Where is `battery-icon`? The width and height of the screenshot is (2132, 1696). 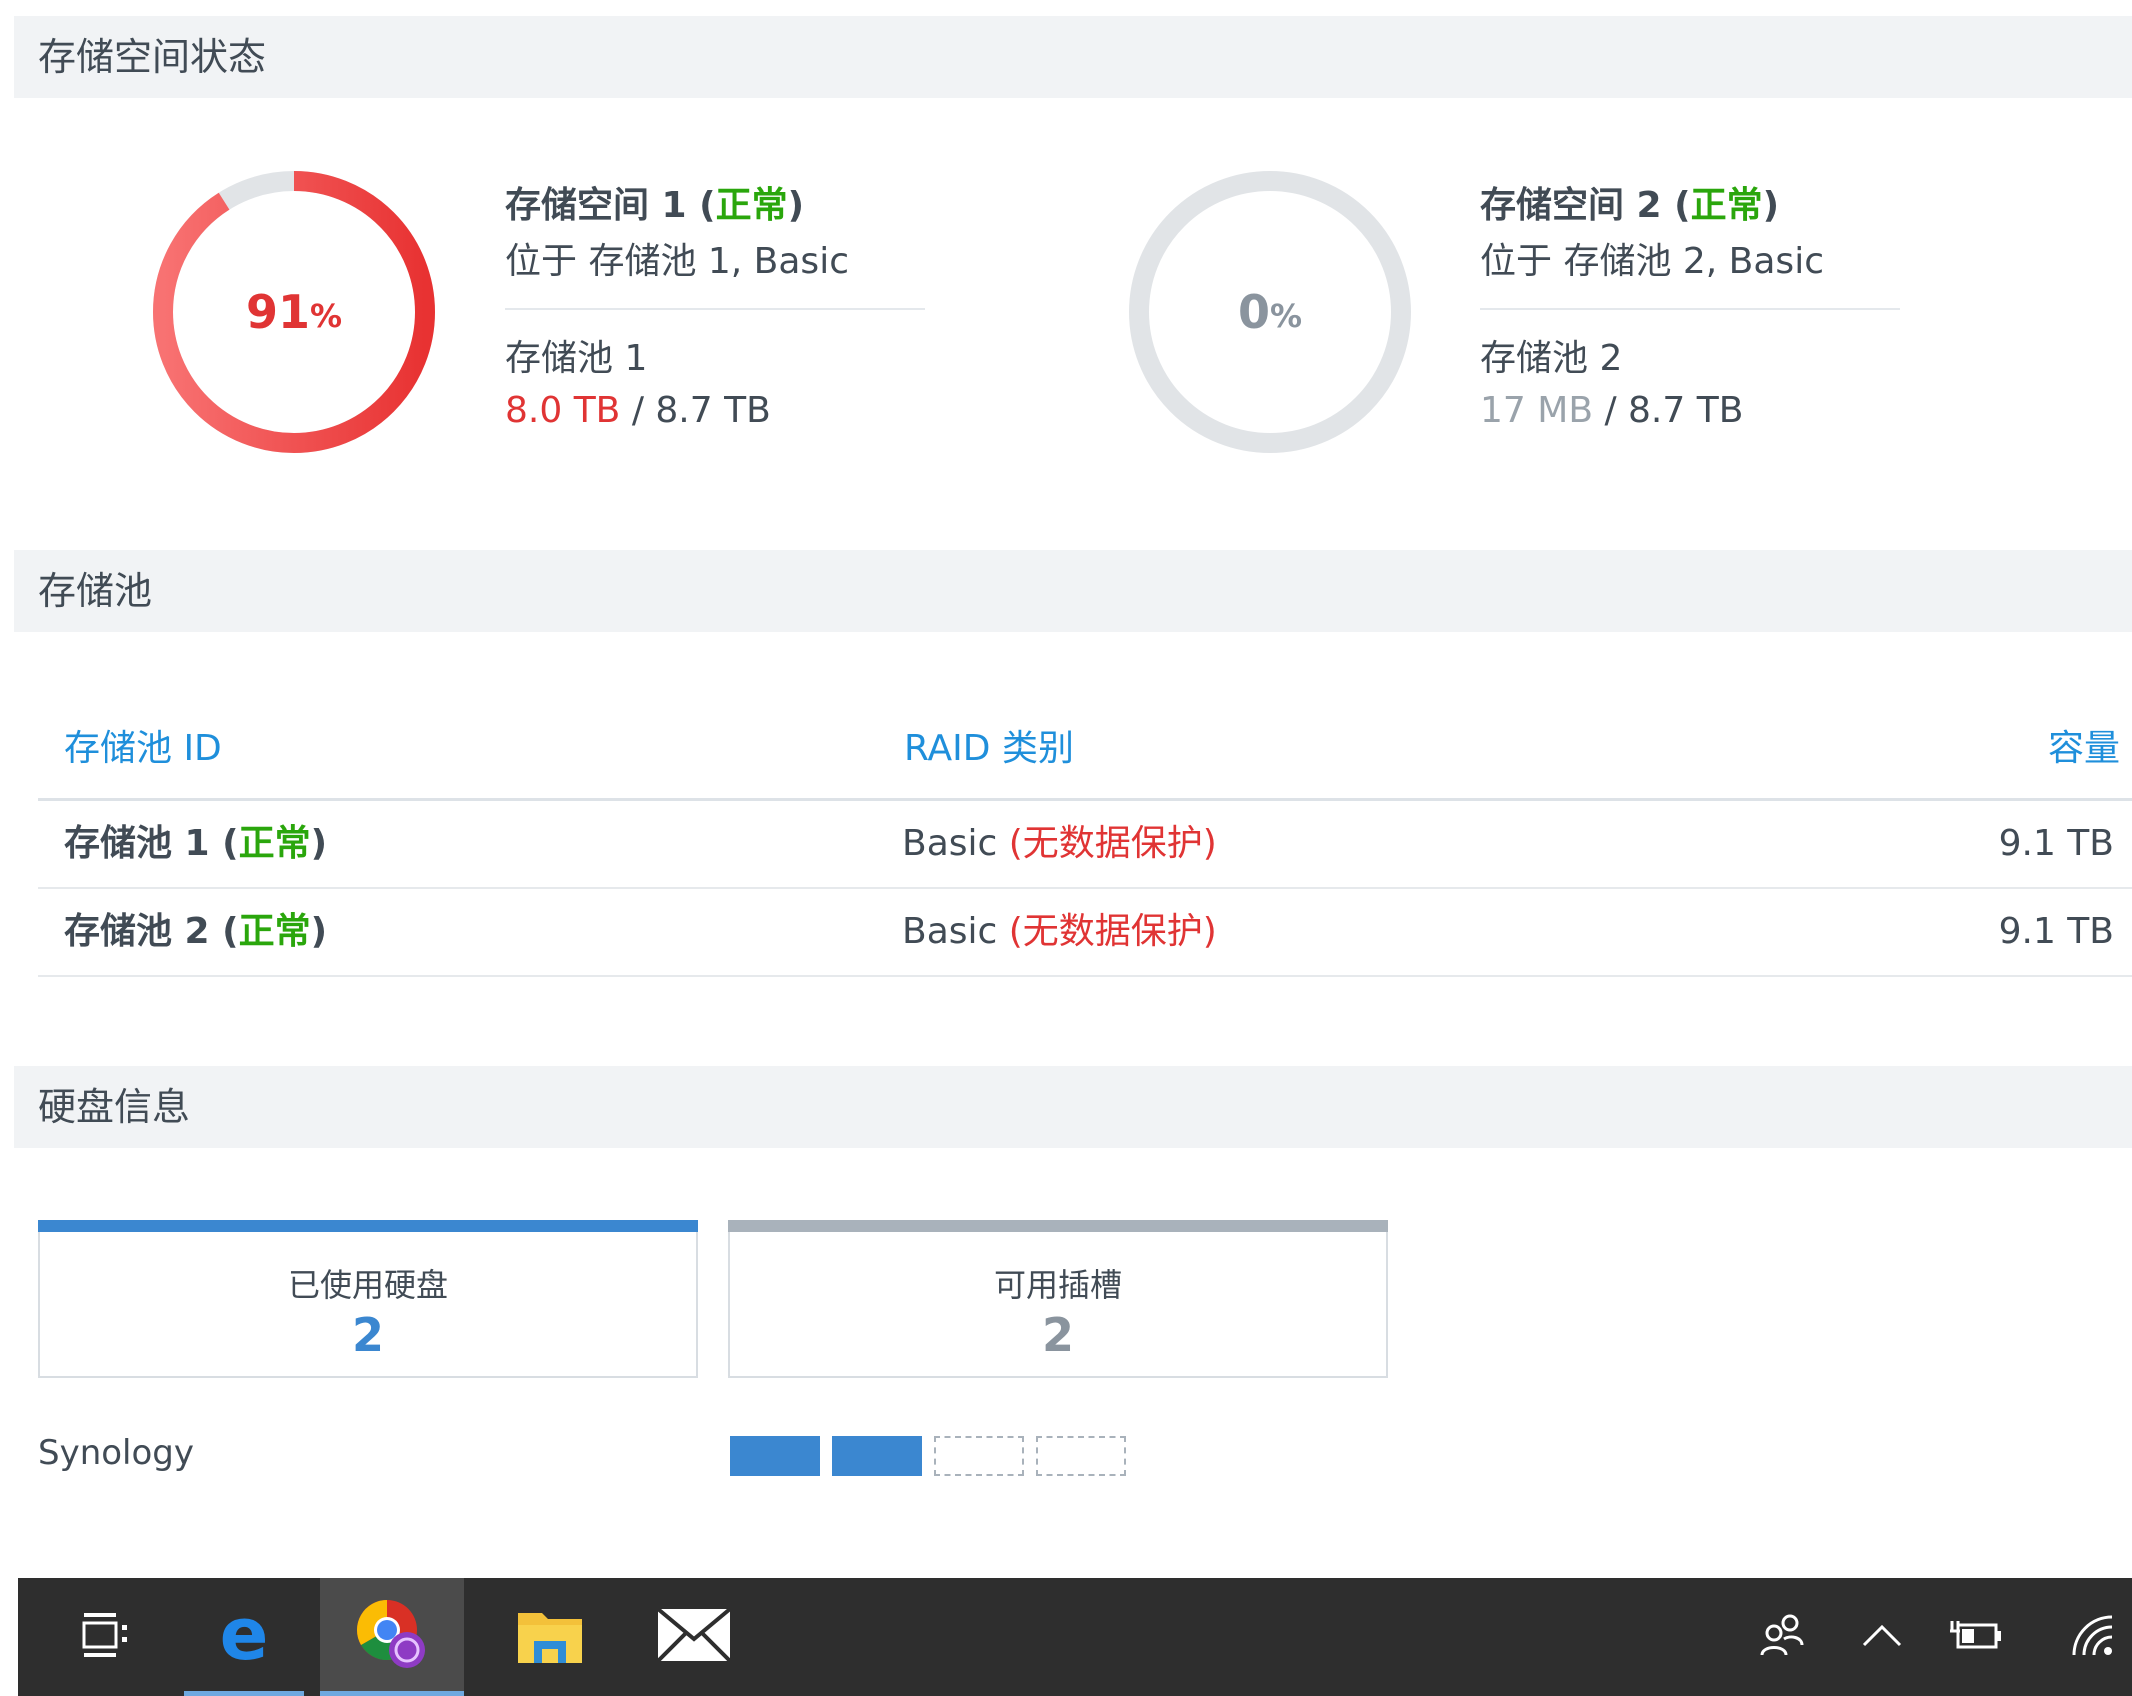
battery-icon is located at coordinates (1978, 1637).